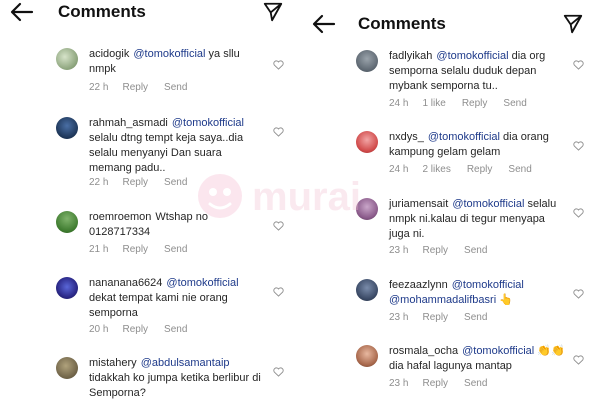  What do you see at coordinates (436, 169) in the screenshot?
I see `like-count: 2 likes` at bounding box center [436, 169].